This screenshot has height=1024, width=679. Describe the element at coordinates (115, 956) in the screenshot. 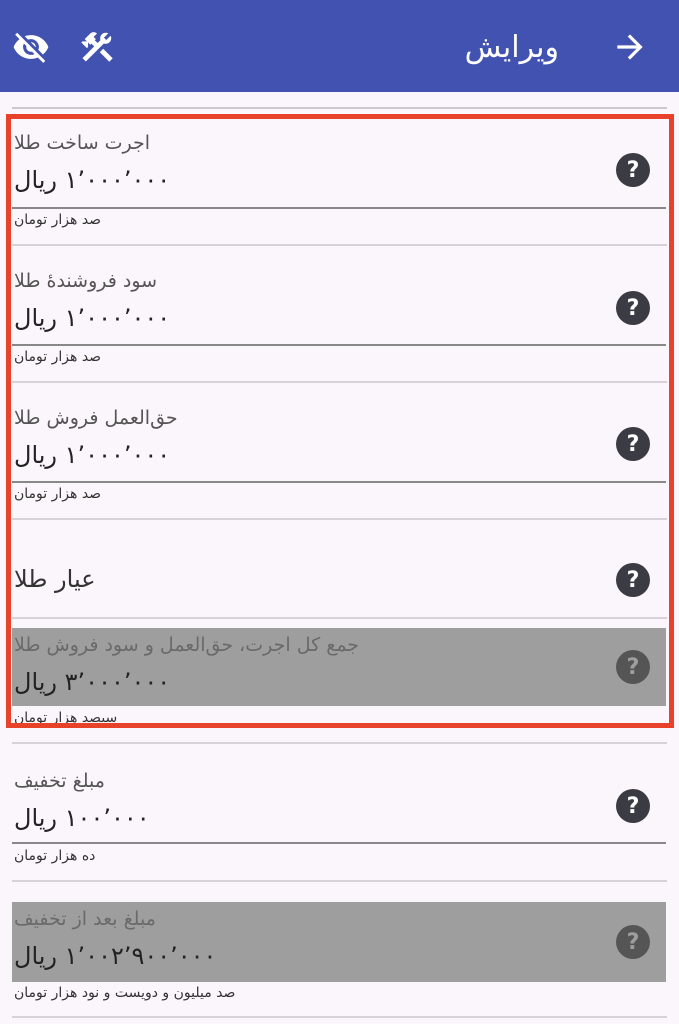

I see `field-value: ۱٬۰۰۲٬۹۰۰٬۰۰۰ ریال` at that location.